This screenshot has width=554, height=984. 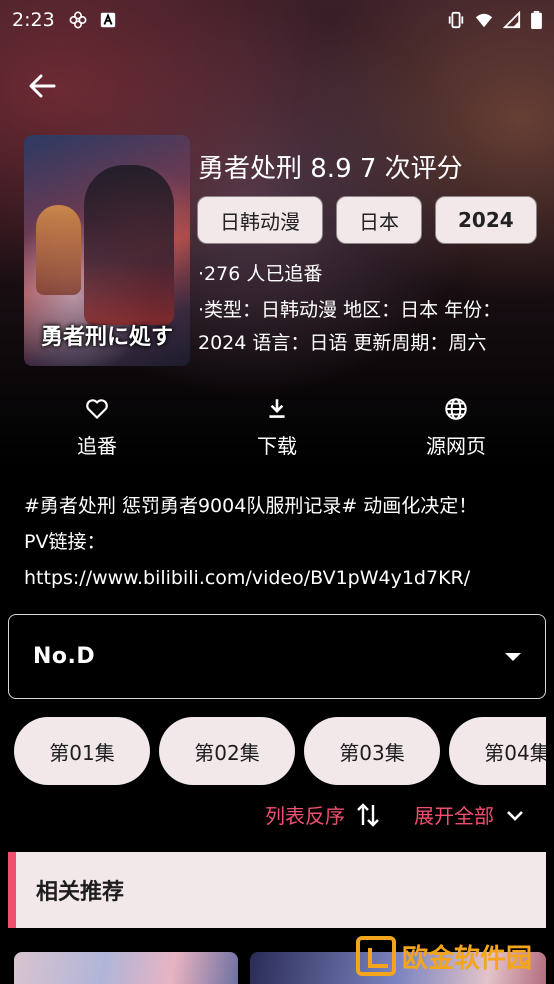 What do you see at coordinates (456, 20) in the screenshot?
I see `vibrate-icon` at bounding box center [456, 20].